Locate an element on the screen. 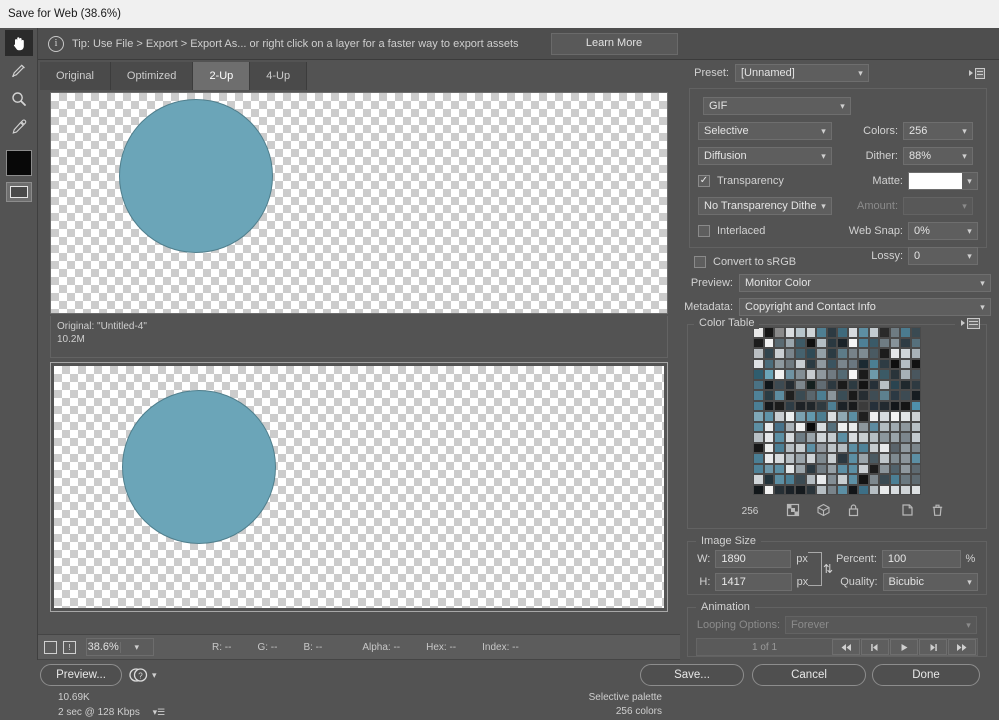 This screenshot has width=999, height=720. tab-2up: 2-Up is located at coordinates (222, 76).